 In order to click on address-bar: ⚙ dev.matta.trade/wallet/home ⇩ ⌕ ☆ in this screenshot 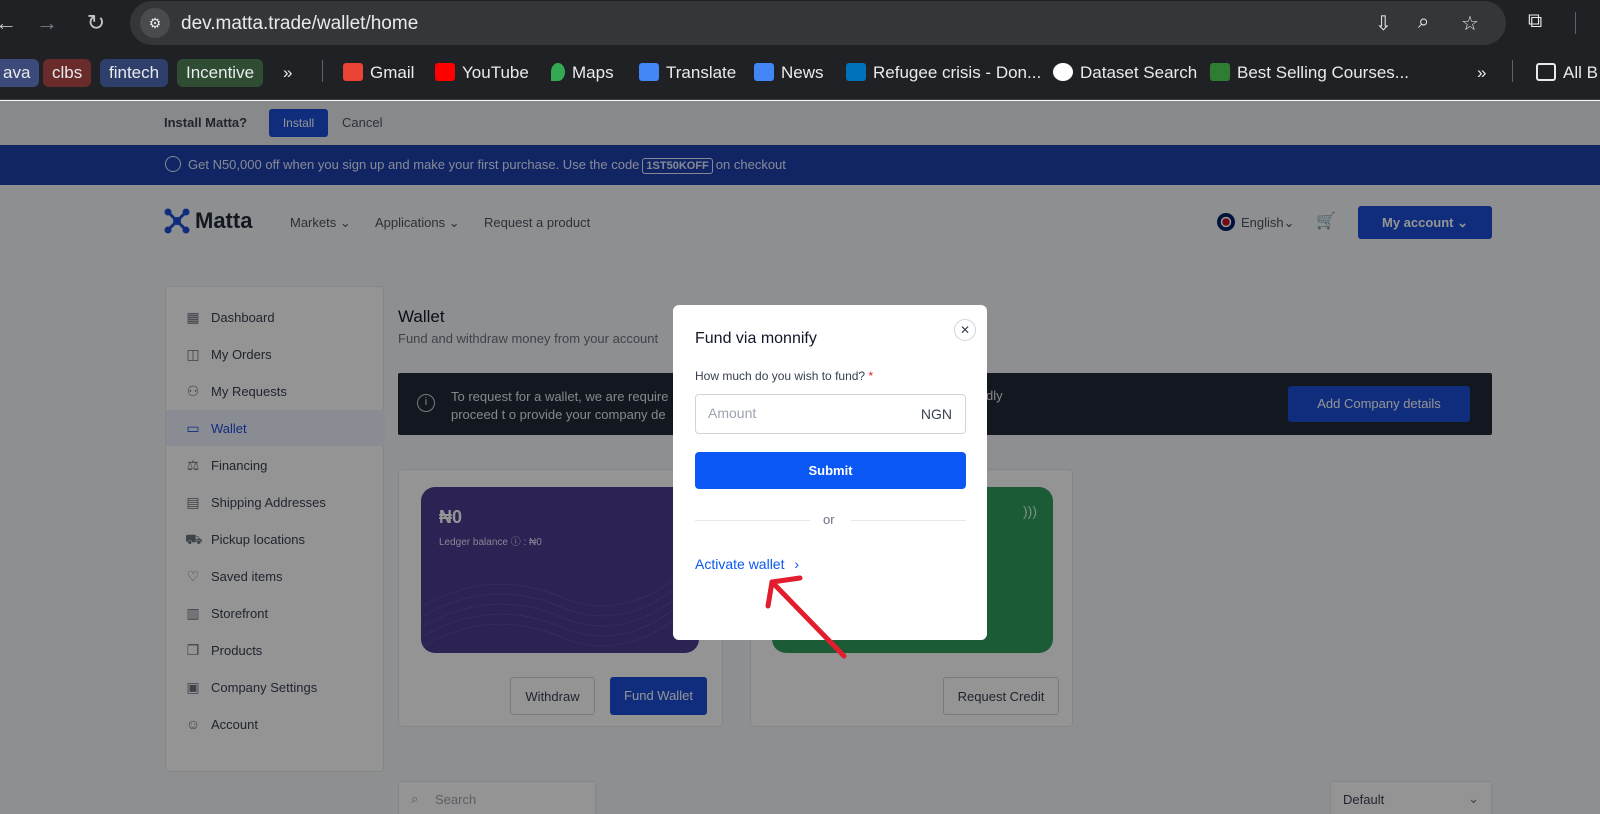, I will do `click(818, 23)`.